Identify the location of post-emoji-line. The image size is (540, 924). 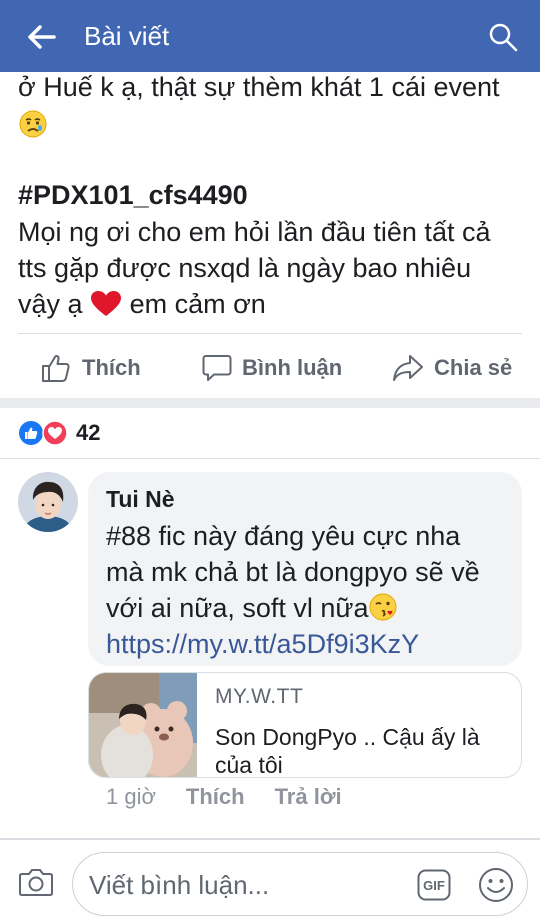
(273, 125).